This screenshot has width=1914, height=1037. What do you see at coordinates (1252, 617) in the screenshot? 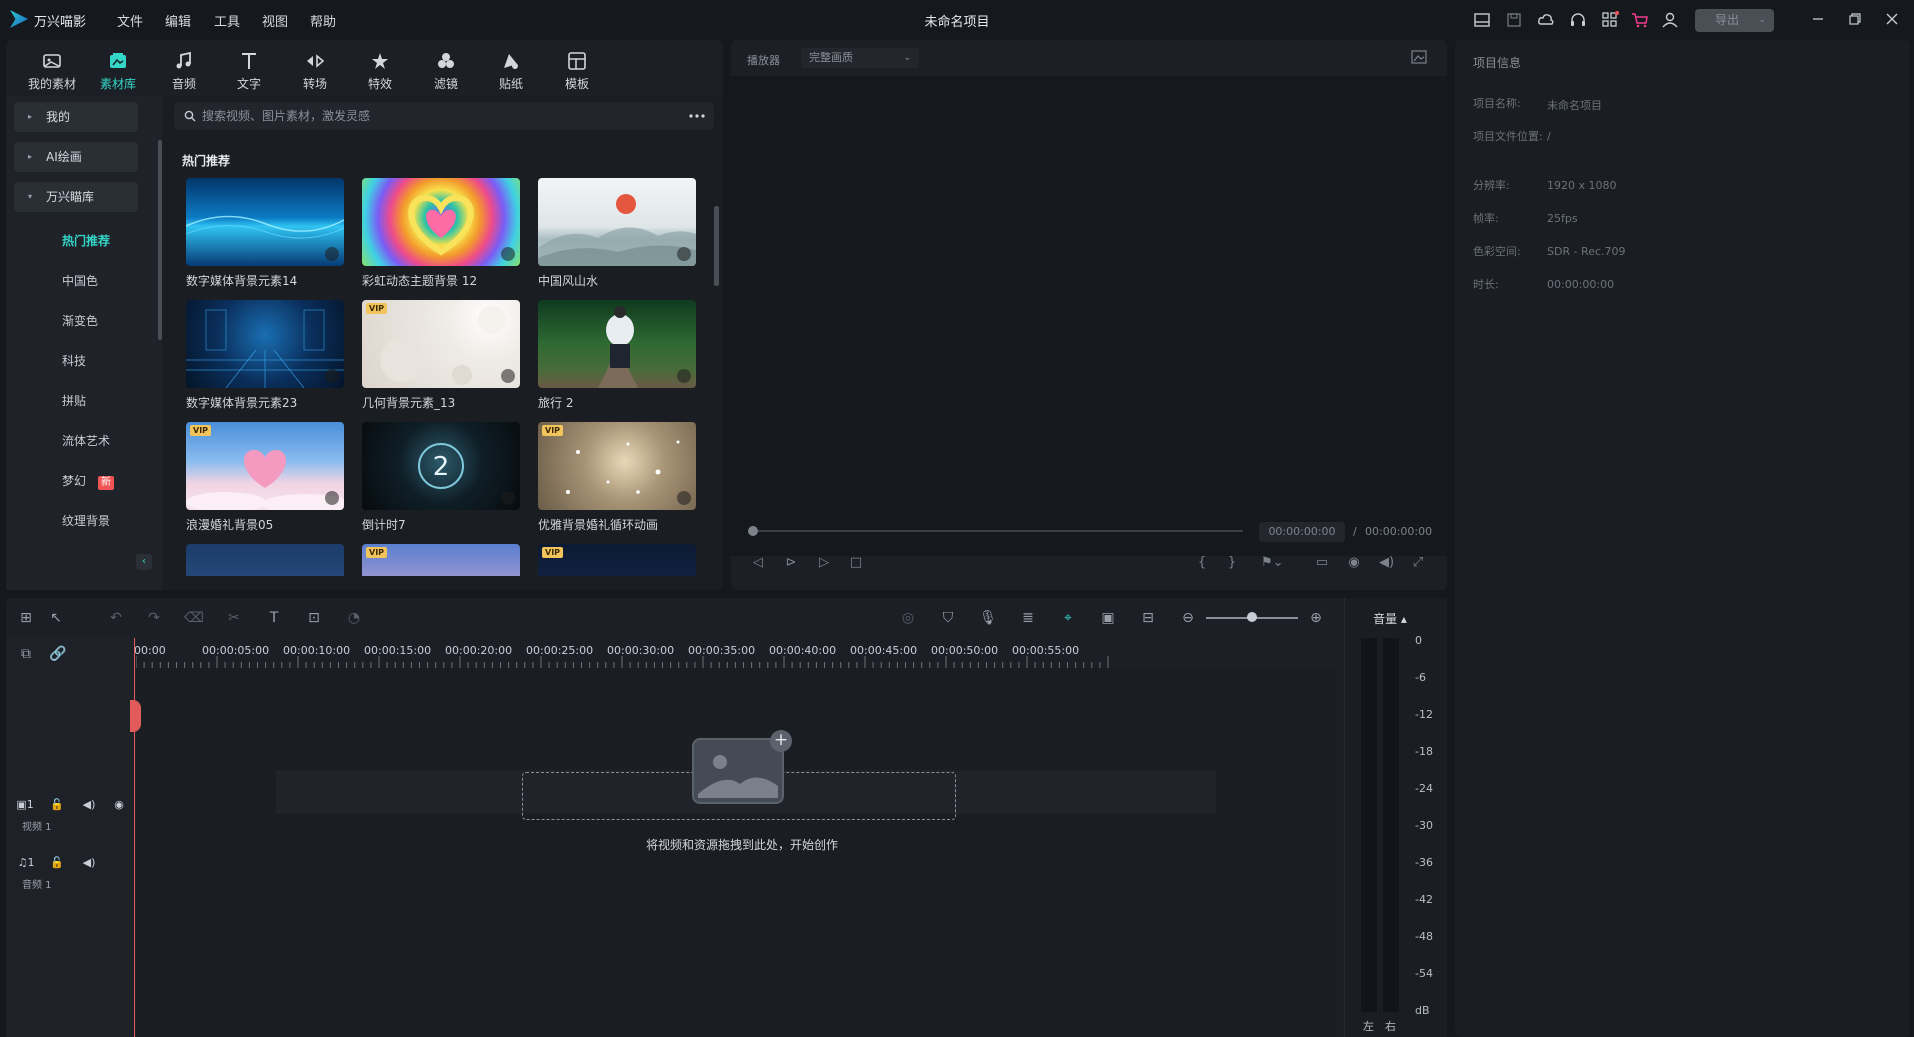
I see `zoom-slider-knob` at bounding box center [1252, 617].